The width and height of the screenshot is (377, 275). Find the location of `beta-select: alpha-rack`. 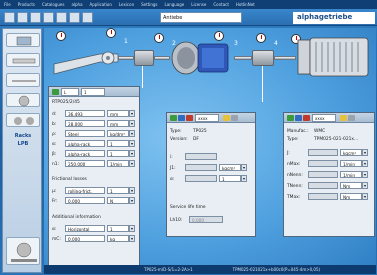

beta-select: alpha-rack is located at coordinates (85, 153).